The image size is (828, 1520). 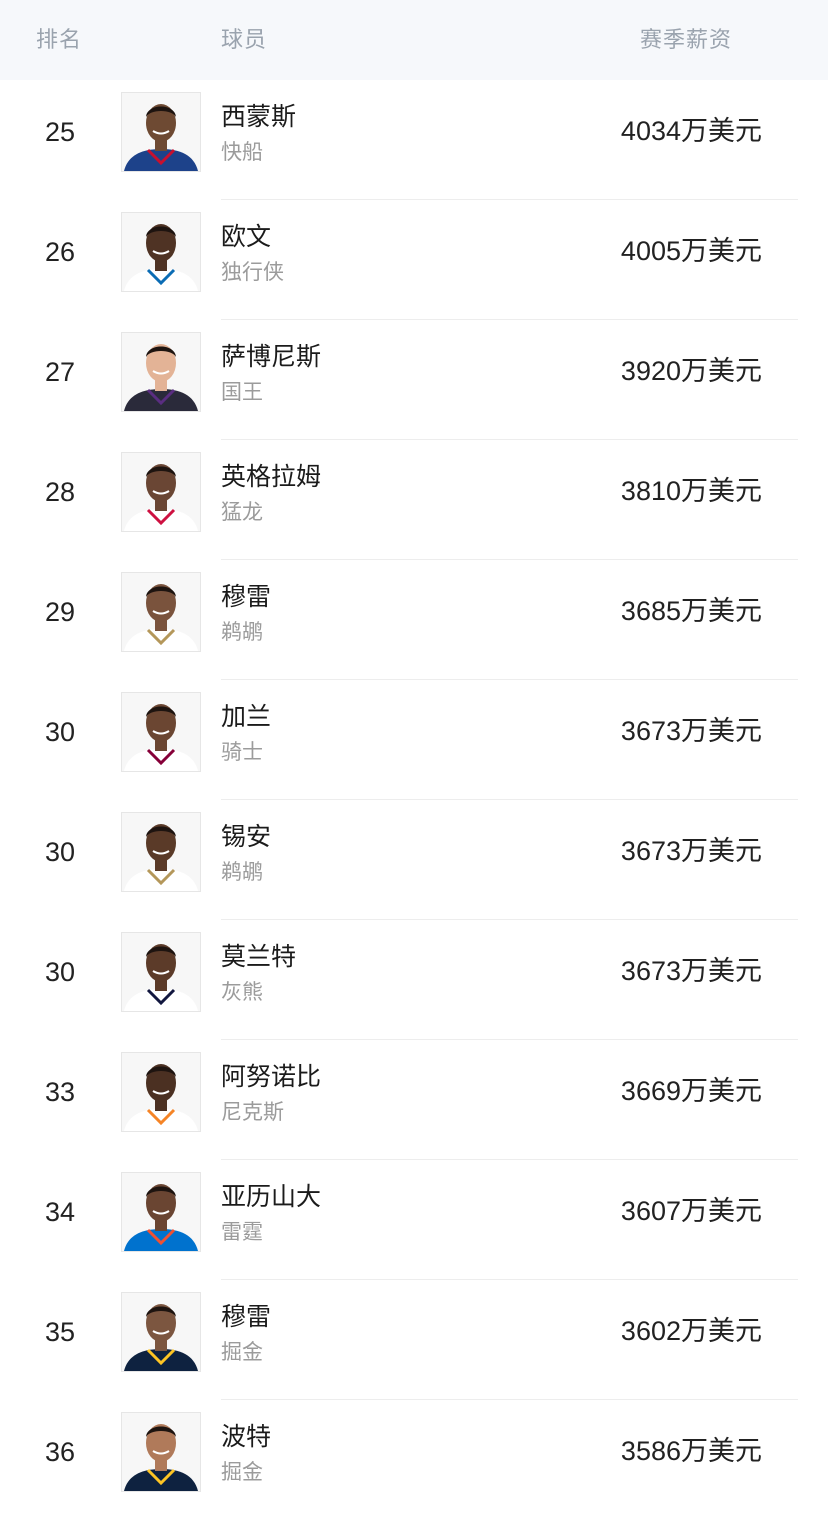 What do you see at coordinates (691, 371) in the screenshot?
I see `season-salary: 3920万美元` at bounding box center [691, 371].